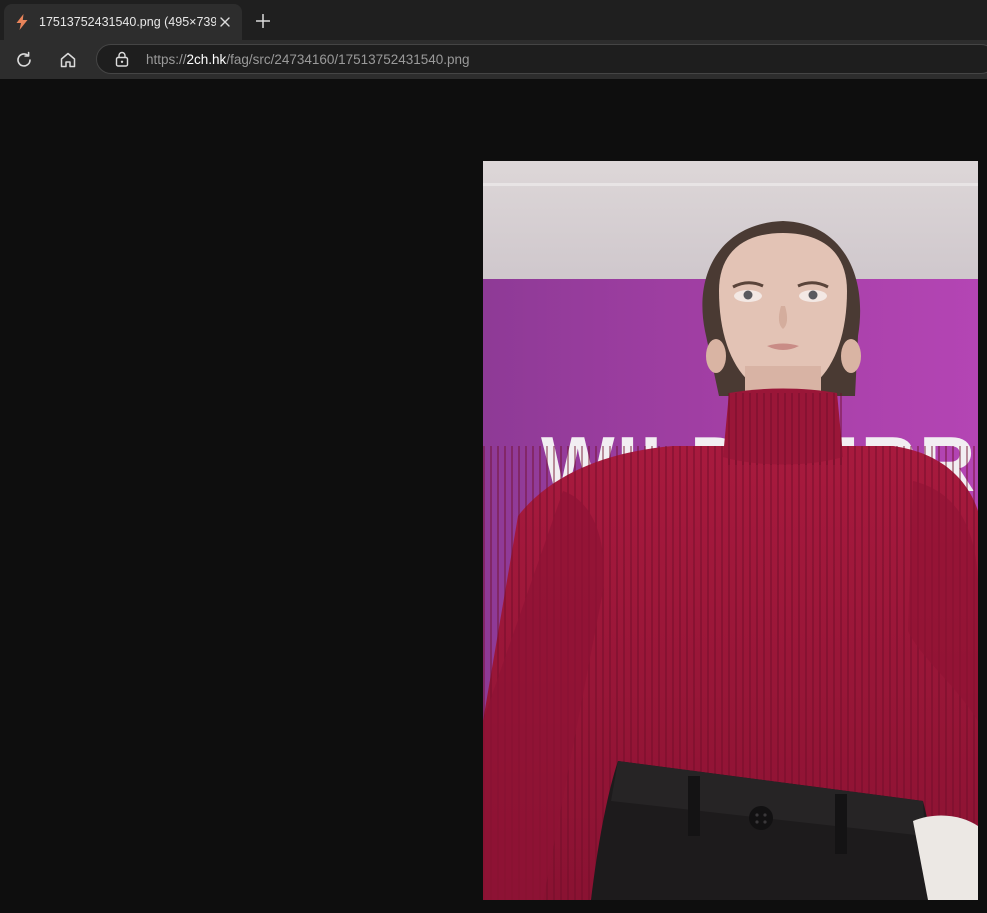 The height and width of the screenshot is (913, 987). What do you see at coordinates (166, 59) in the screenshot?
I see `url-scheme: https://` at bounding box center [166, 59].